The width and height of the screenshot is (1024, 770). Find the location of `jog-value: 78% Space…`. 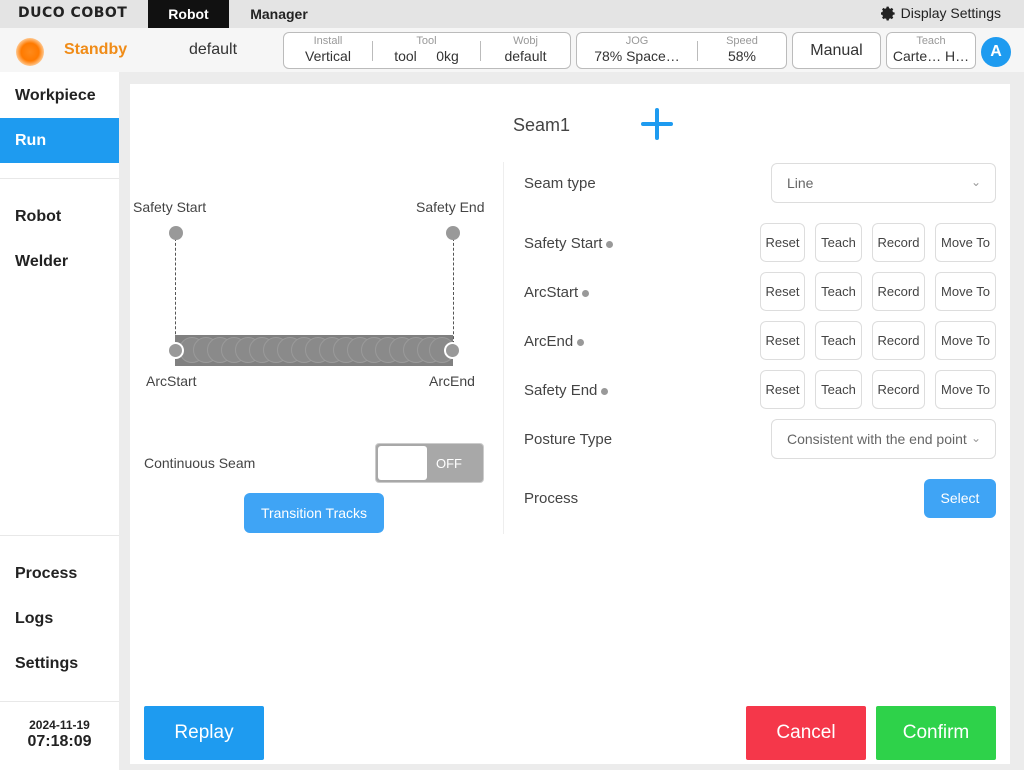

jog-value: 78% Space… is located at coordinates (637, 56).